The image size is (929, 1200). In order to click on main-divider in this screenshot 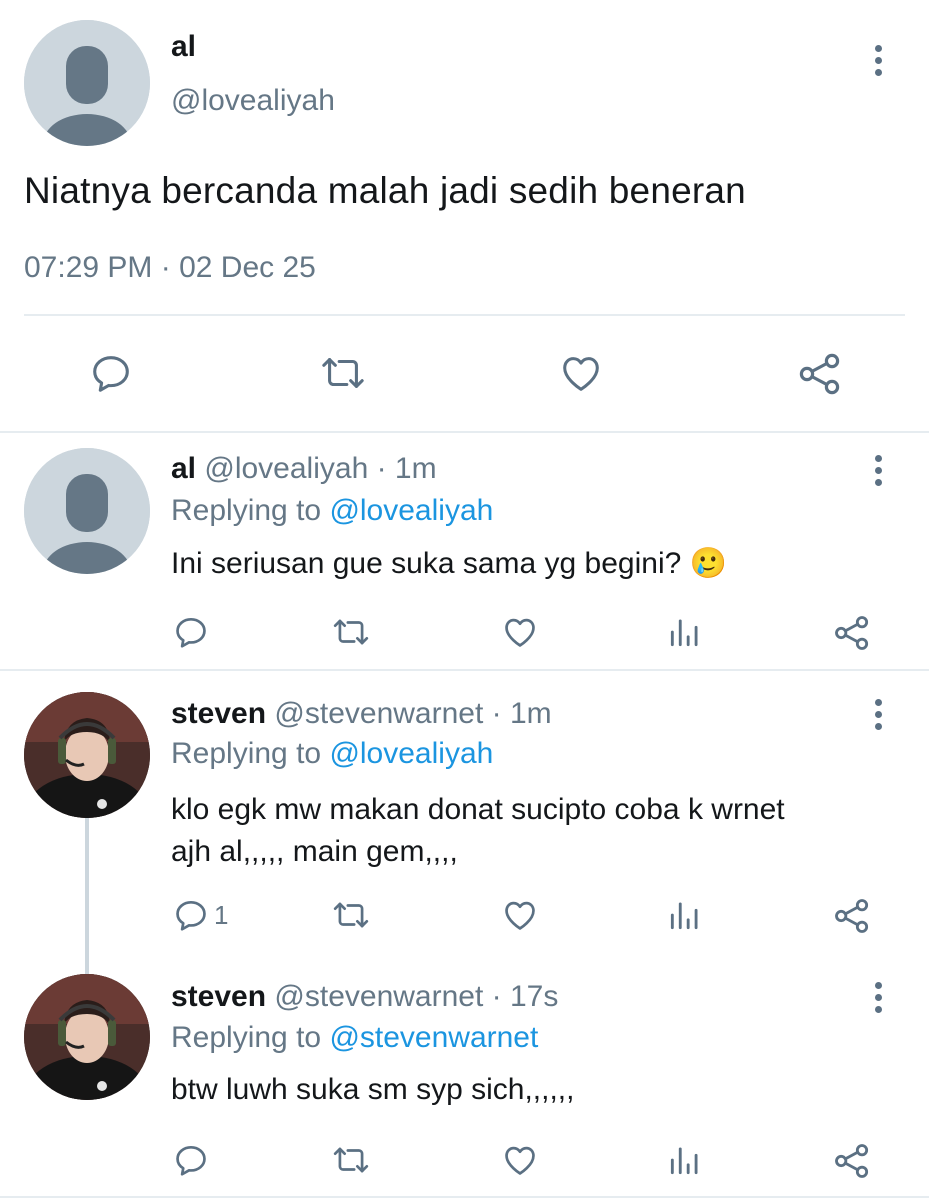, I will do `click(464, 315)`.